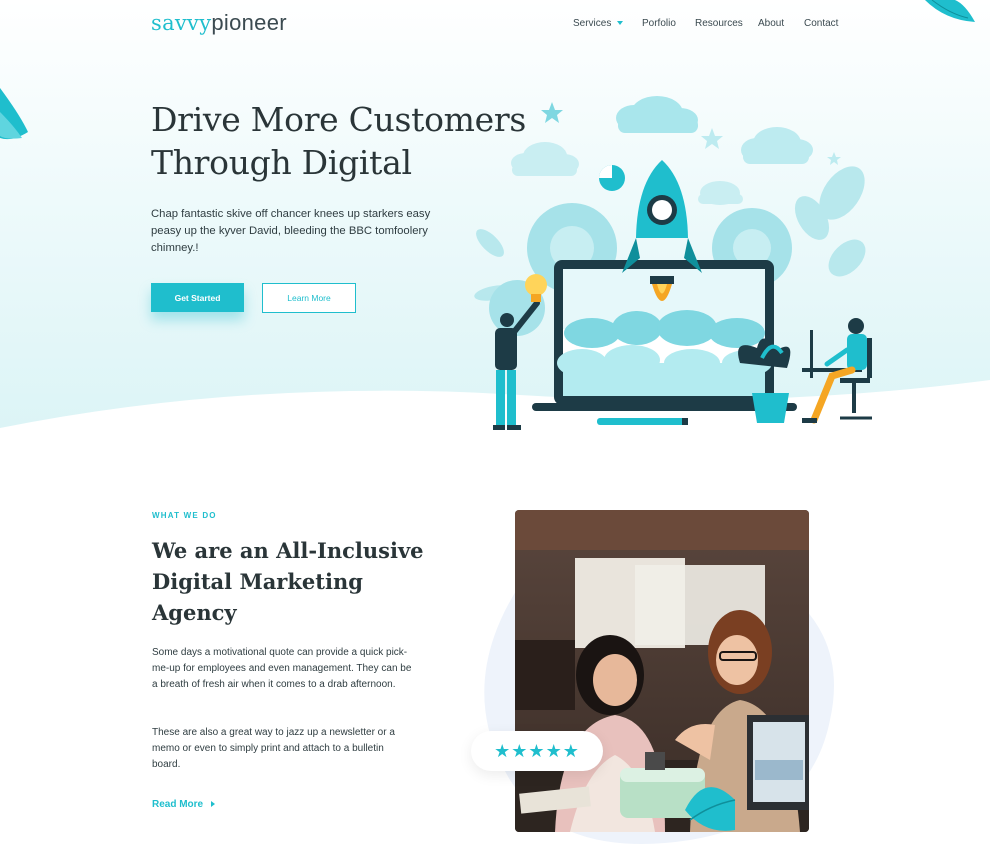  What do you see at coordinates (181, 23) in the screenshot?
I see `brand-name-part1: savvy` at bounding box center [181, 23].